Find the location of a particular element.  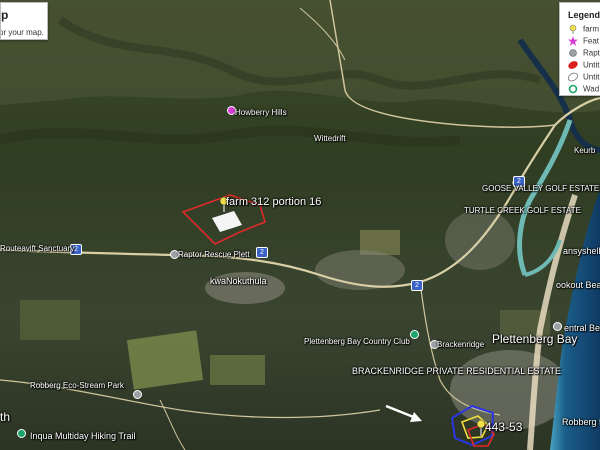

label-inqua-trail: Inqua Multiday Hiking Trail is located at coordinates (83, 436).